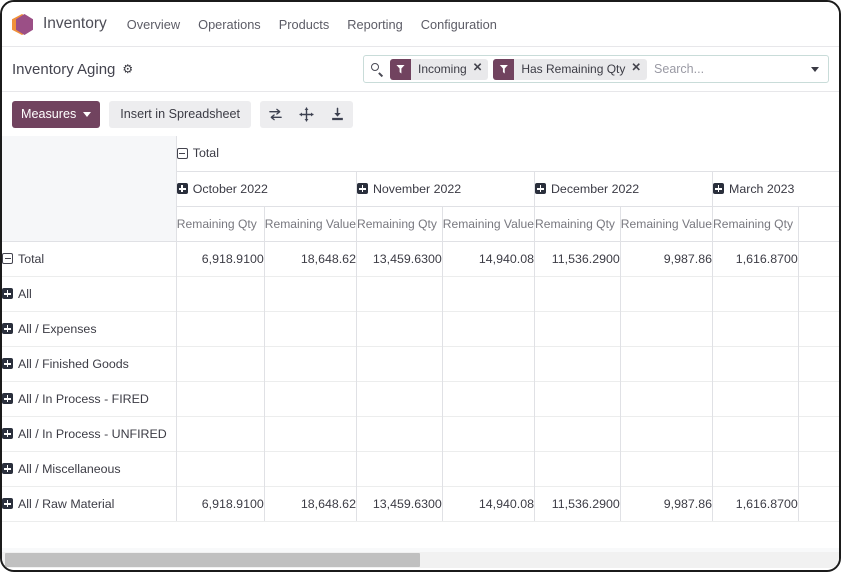  Describe the element at coordinates (459, 24) in the screenshot. I see `nav-item-configuration: Configuration` at that location.